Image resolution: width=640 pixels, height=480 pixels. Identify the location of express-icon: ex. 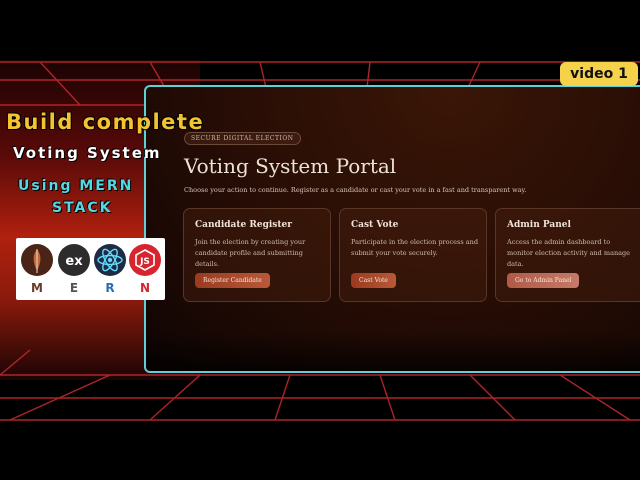
(74, 260).